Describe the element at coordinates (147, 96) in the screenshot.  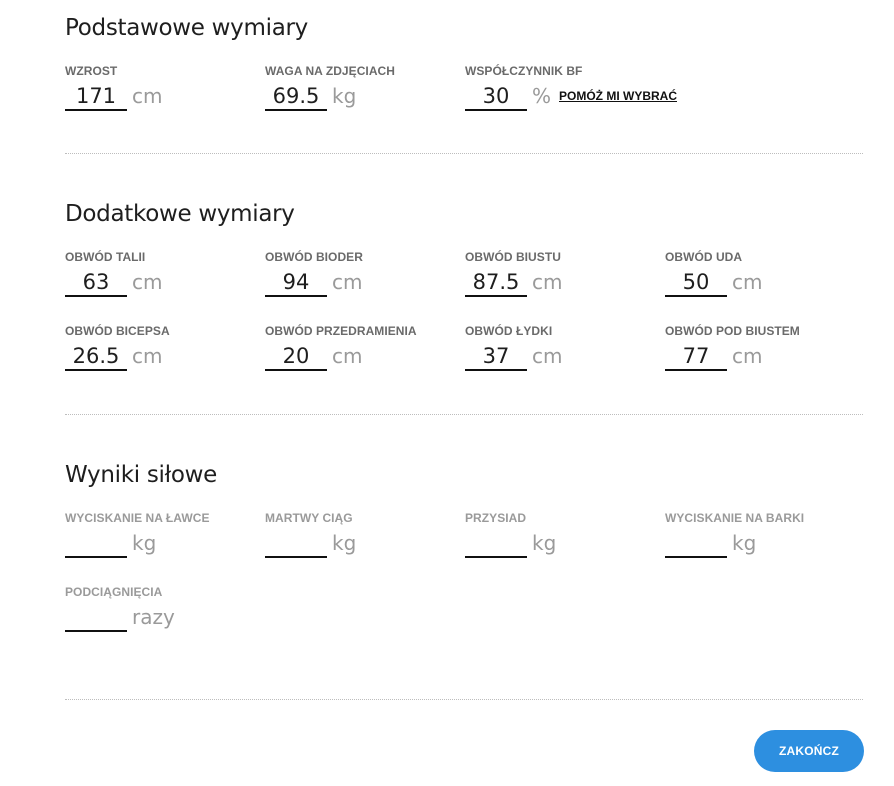
I see `height-unit: cm` at that location.